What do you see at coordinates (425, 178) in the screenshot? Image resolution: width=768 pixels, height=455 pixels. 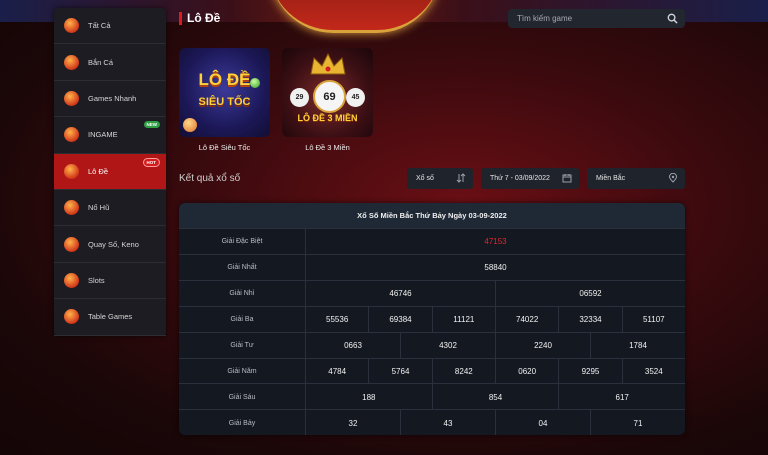 I see `lottery-type-value: Xổ số` at bounding box center [425, 178].